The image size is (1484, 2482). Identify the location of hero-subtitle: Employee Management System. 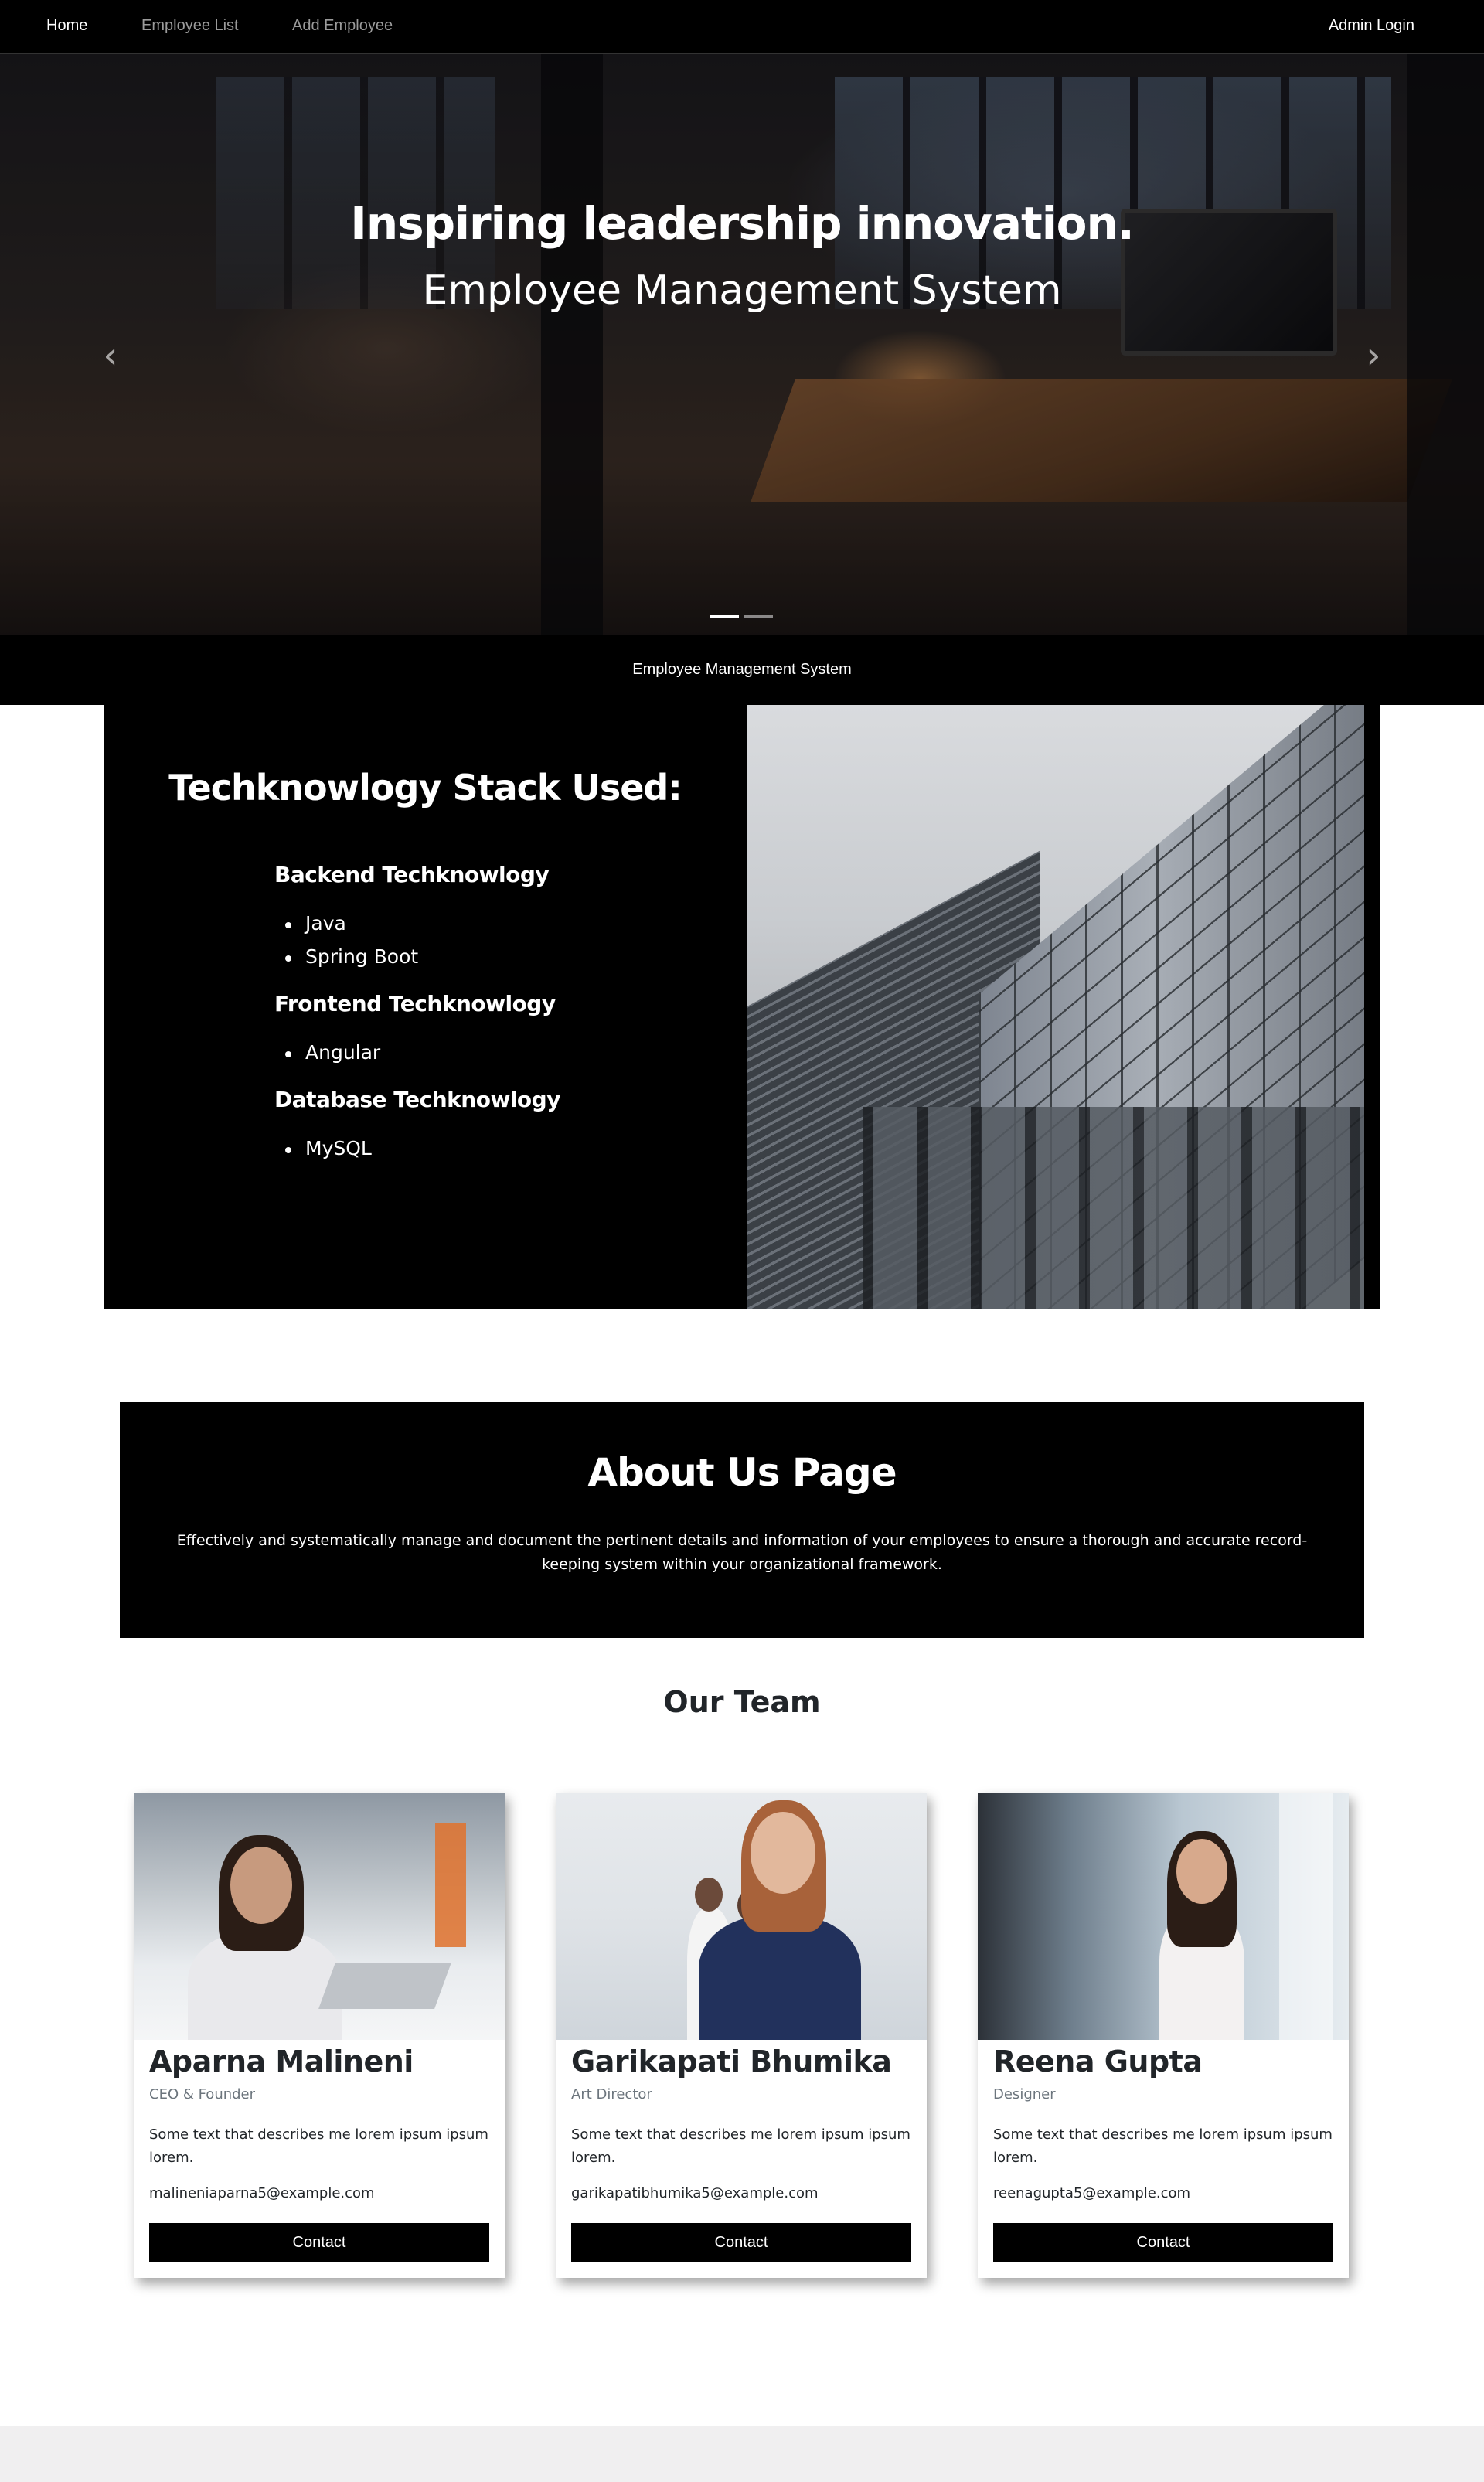
(742, 291).